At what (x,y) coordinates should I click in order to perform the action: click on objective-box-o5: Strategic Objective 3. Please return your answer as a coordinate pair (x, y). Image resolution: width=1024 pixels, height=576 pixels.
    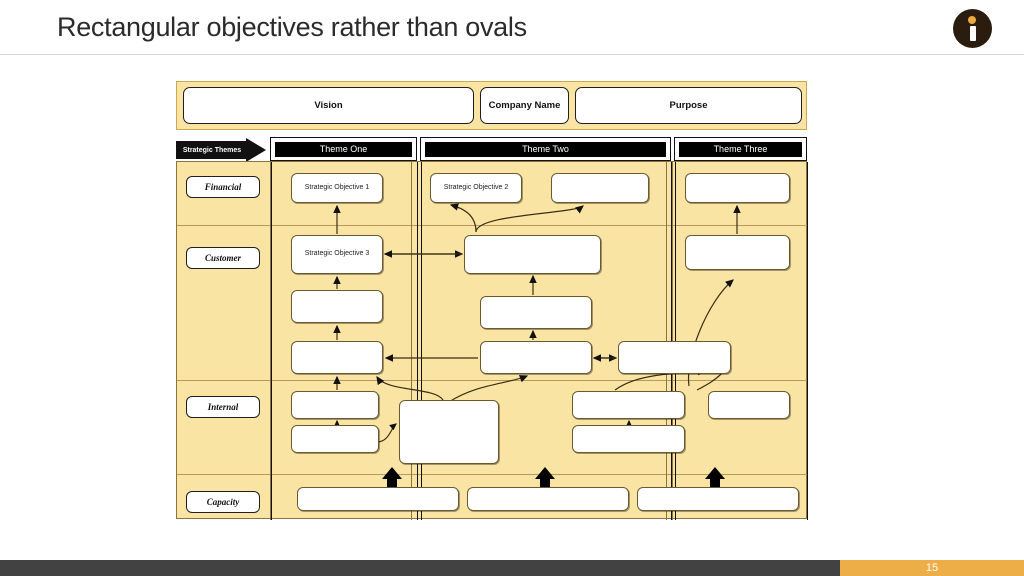
    Looking at the image, I should click on (337, 254).